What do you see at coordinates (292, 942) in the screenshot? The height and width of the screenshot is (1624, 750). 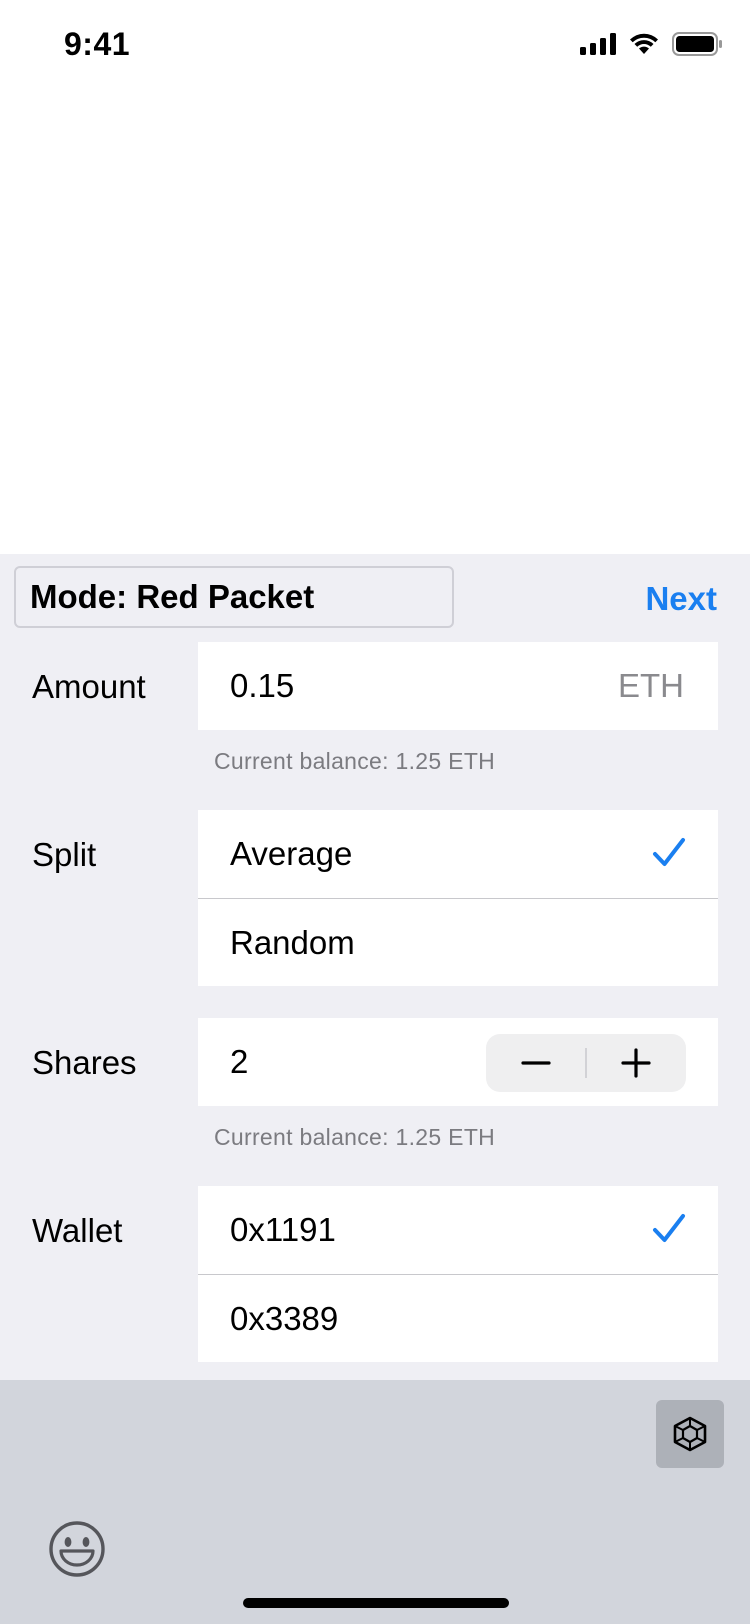 I see `split-option-label: Random` at bounding box center [292, 942].